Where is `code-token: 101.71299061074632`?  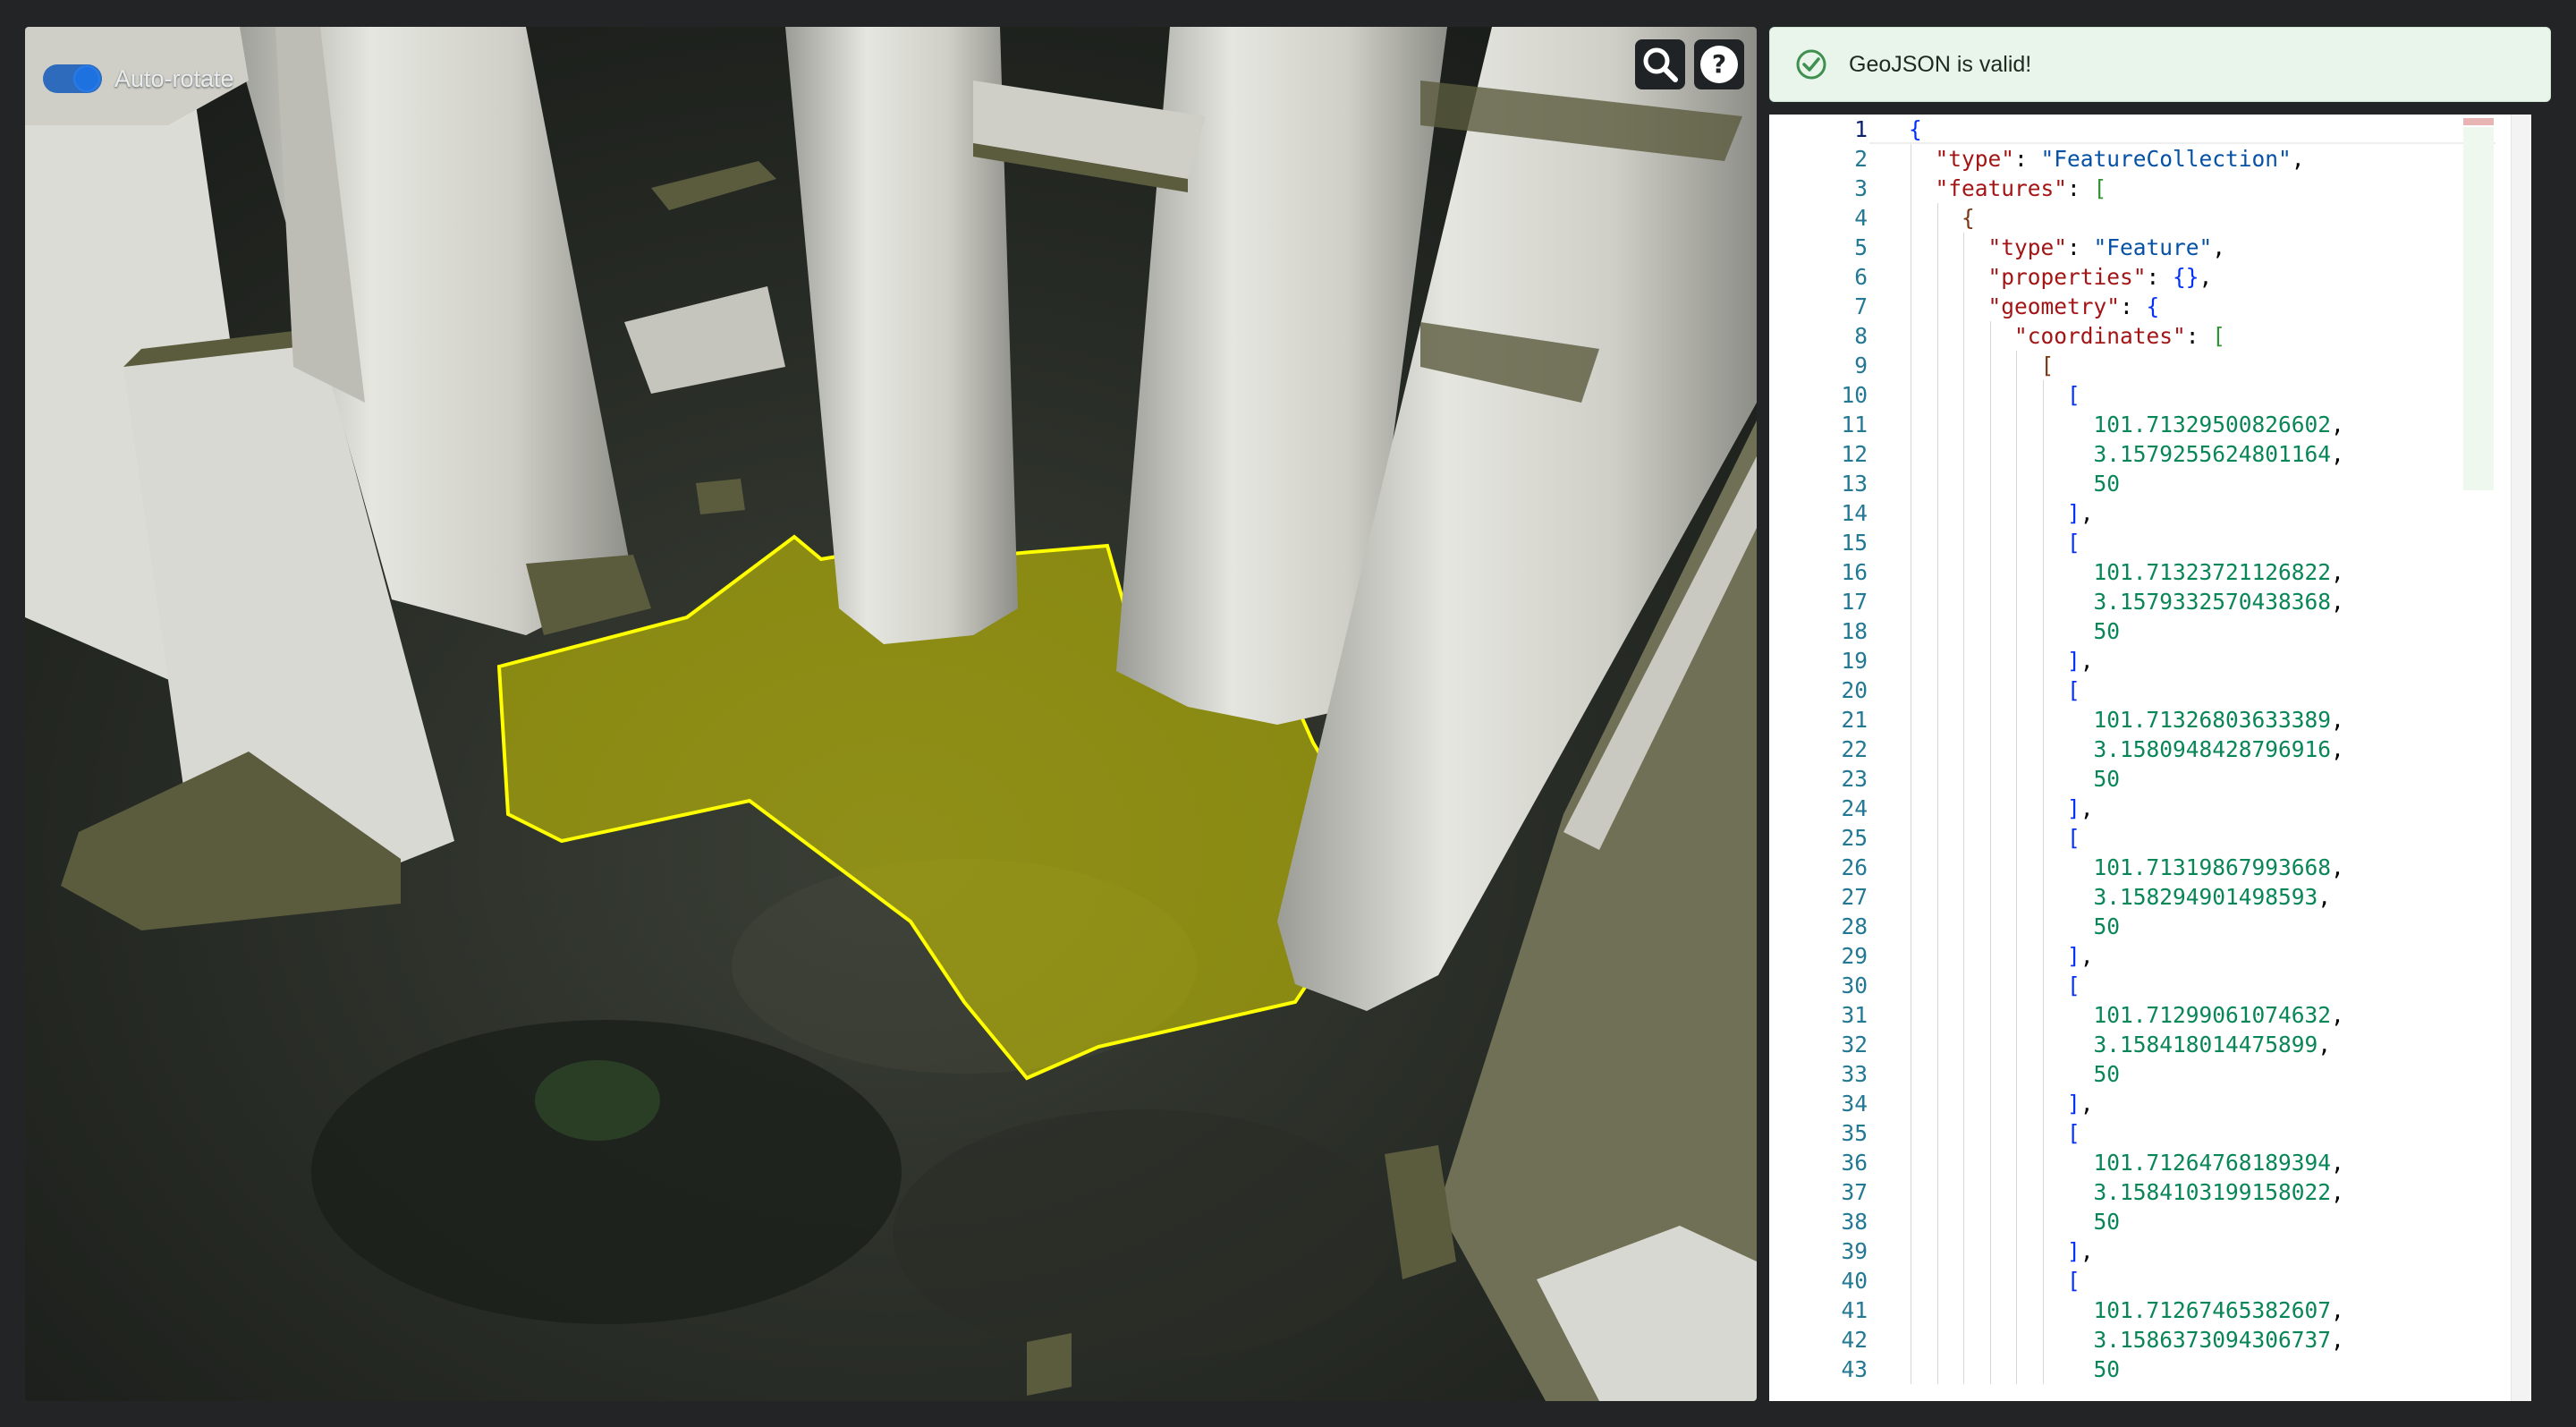
code-token: 101.71299061074632 is located at coordinates (2212, 1015).